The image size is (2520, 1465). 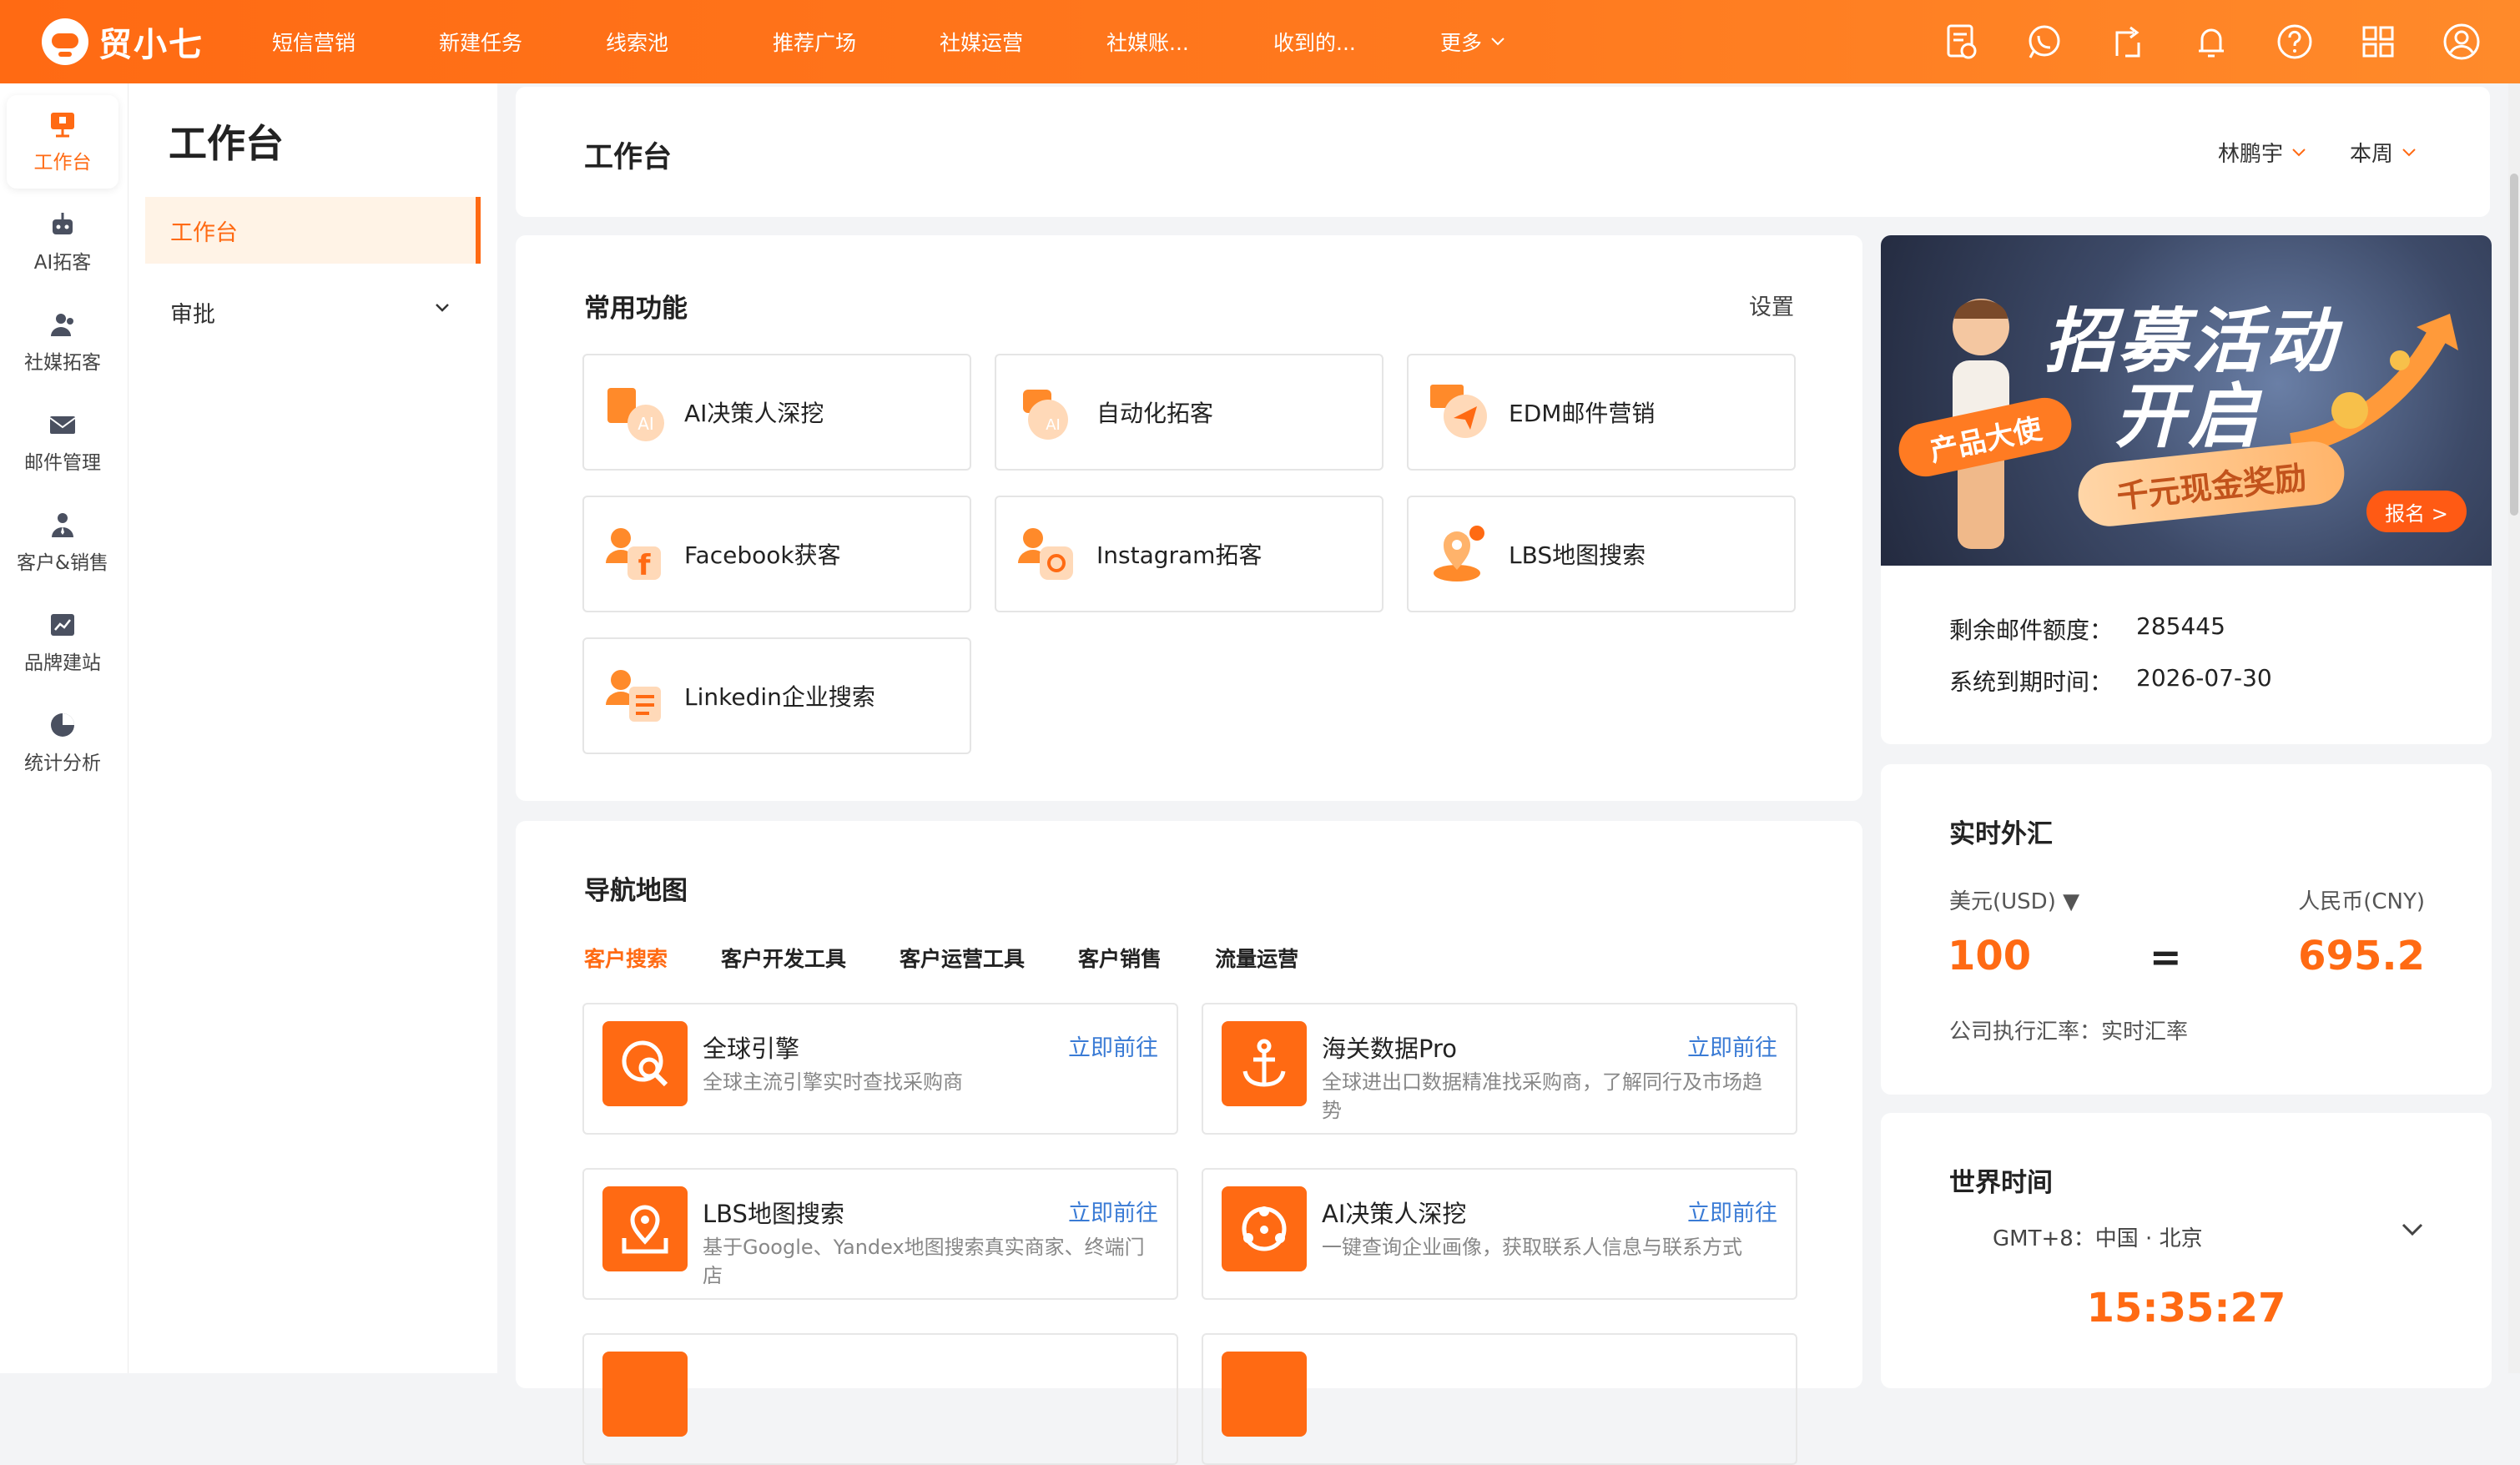 What do you see at coordinates (355, 42) in the screenshot?
I see `nav-item-sms-marketing: 短信营销` at bounding box center [355, 42].